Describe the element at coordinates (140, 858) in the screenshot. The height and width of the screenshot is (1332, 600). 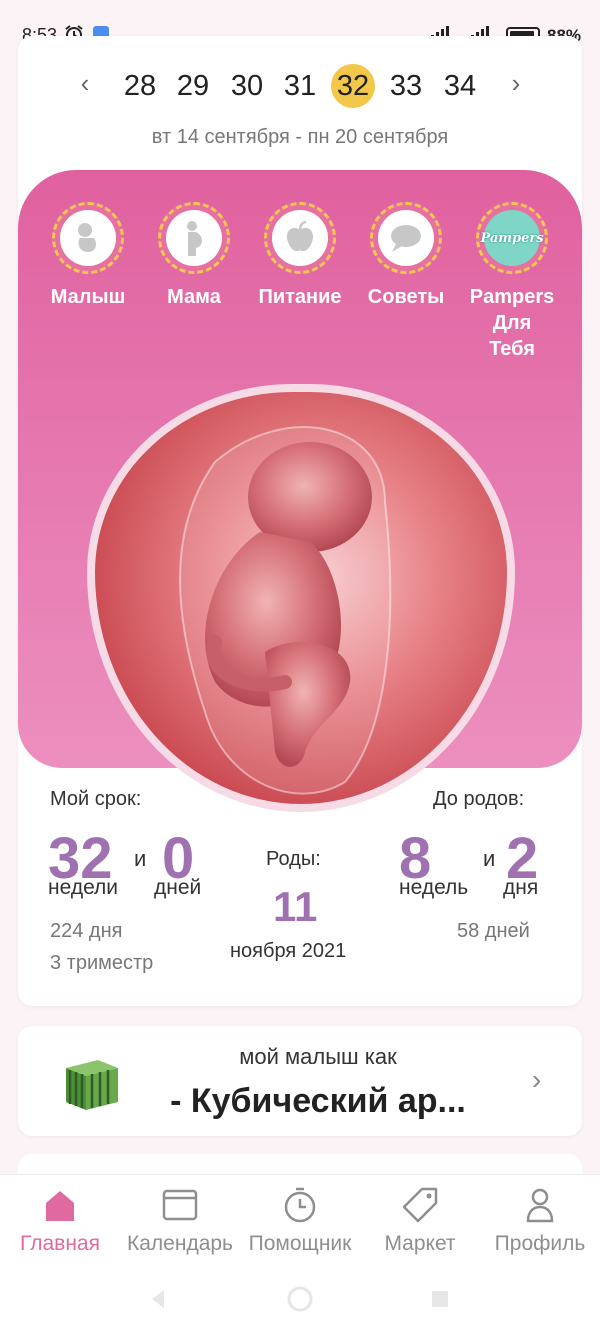
I see `term-and: и` at that location.